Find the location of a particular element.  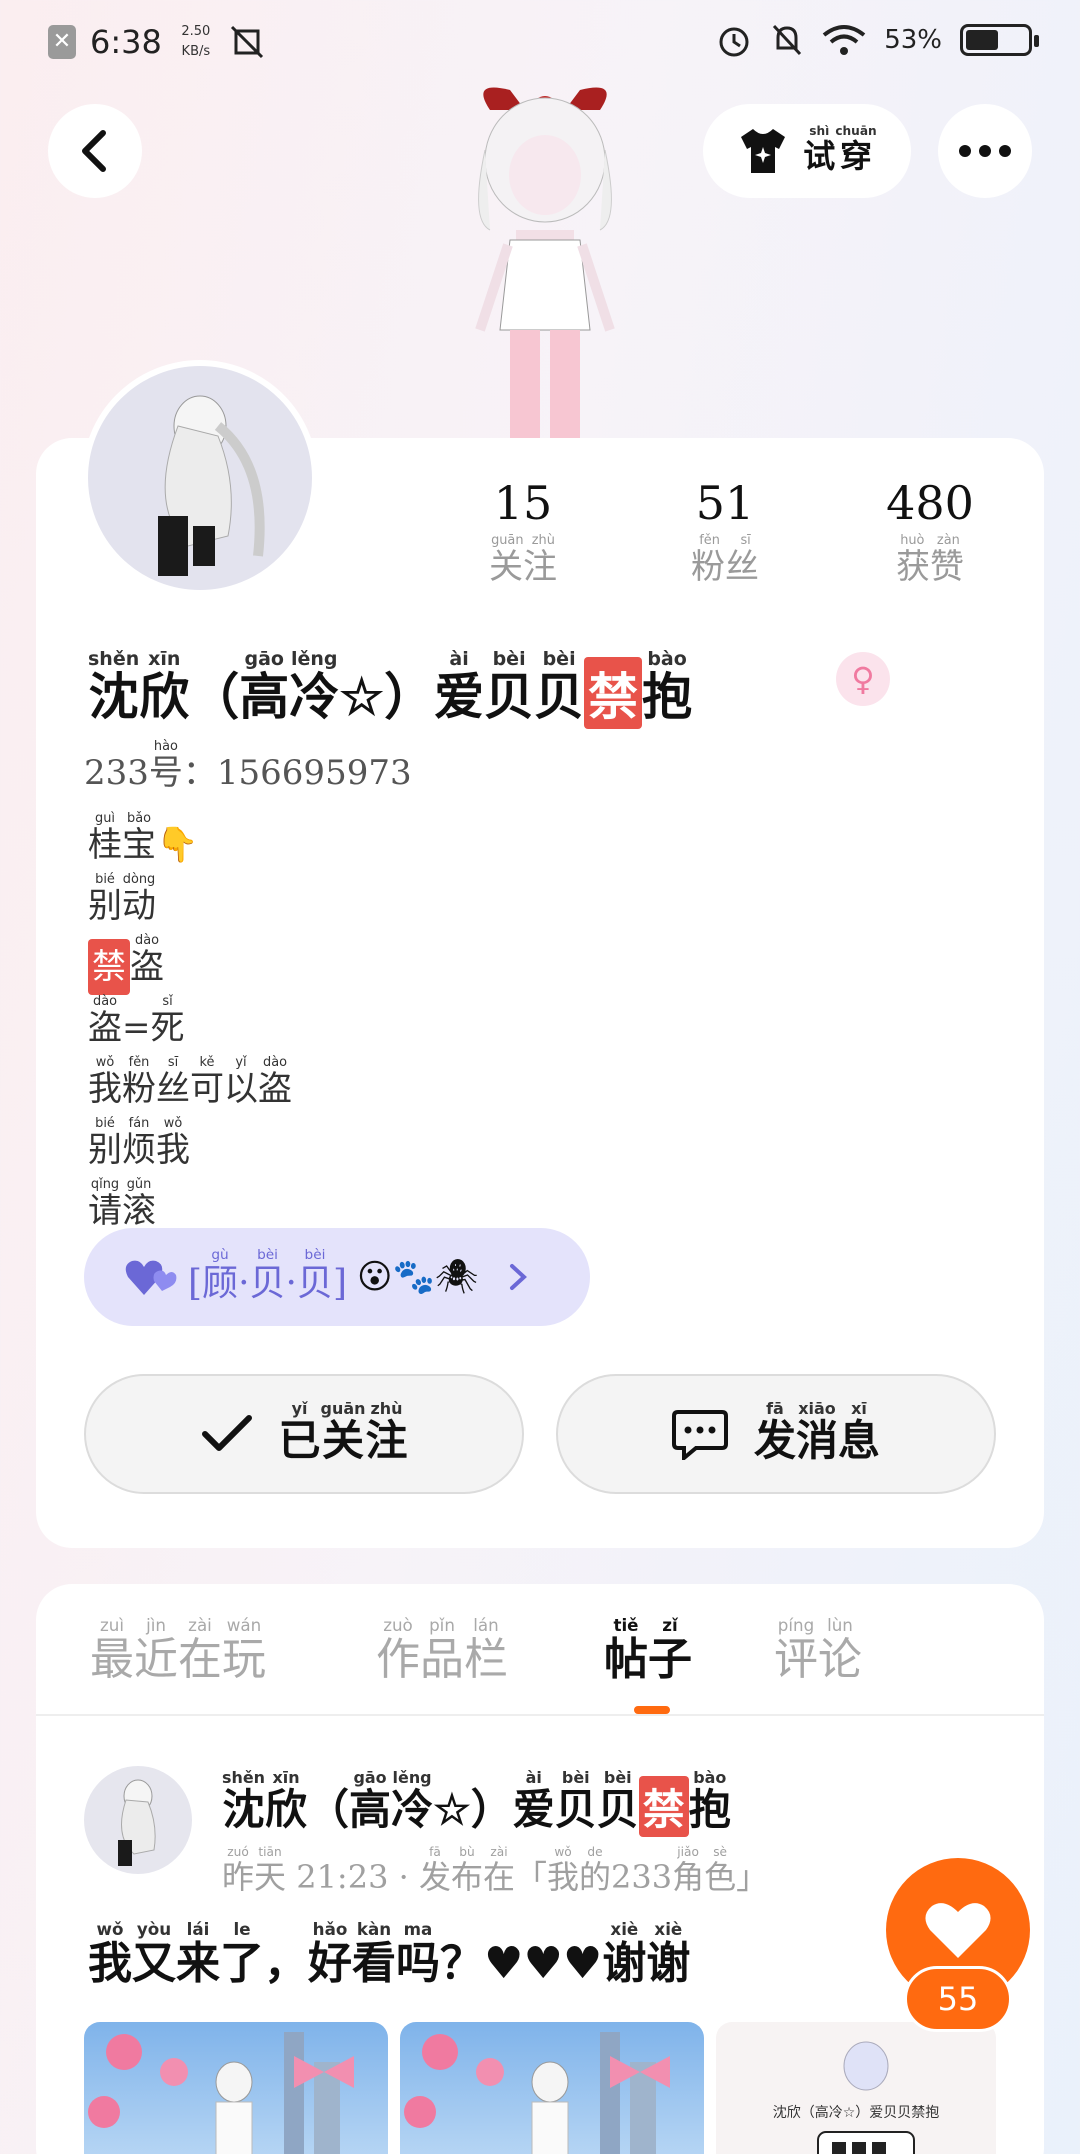

more-button is located at coordinates (985, 151).